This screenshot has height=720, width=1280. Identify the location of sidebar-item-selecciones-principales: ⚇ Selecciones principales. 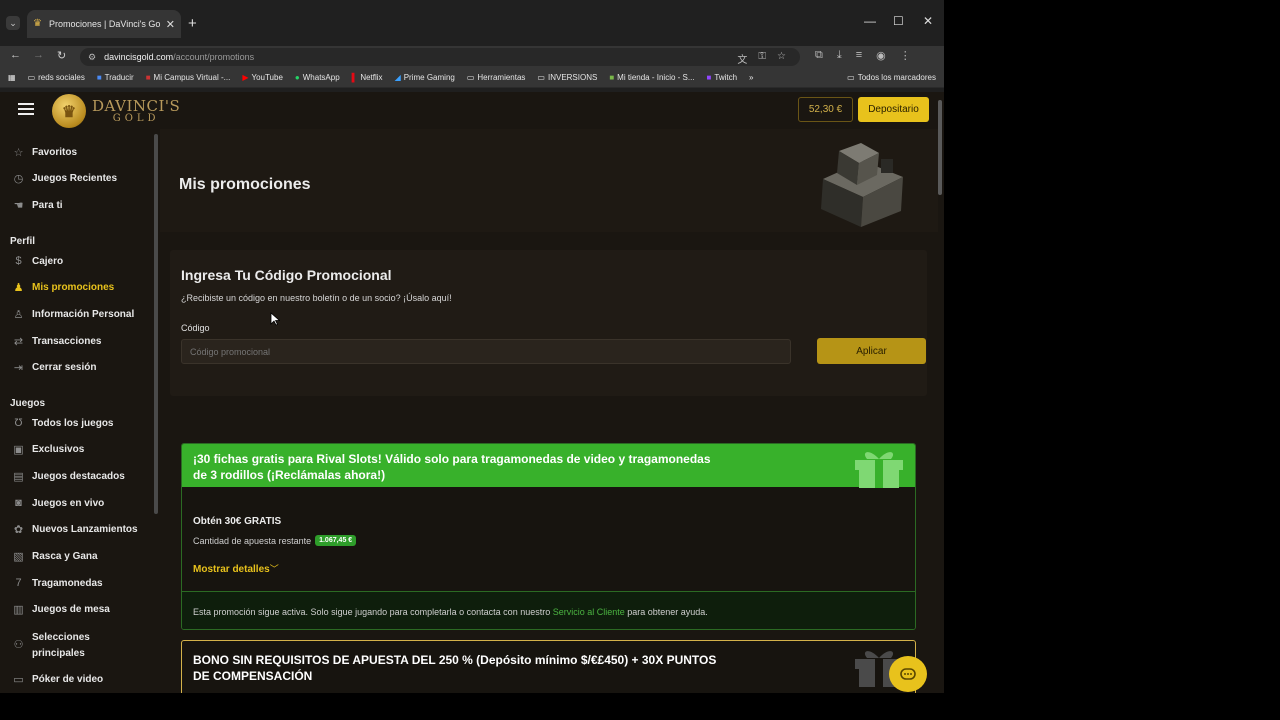
(72, 646).